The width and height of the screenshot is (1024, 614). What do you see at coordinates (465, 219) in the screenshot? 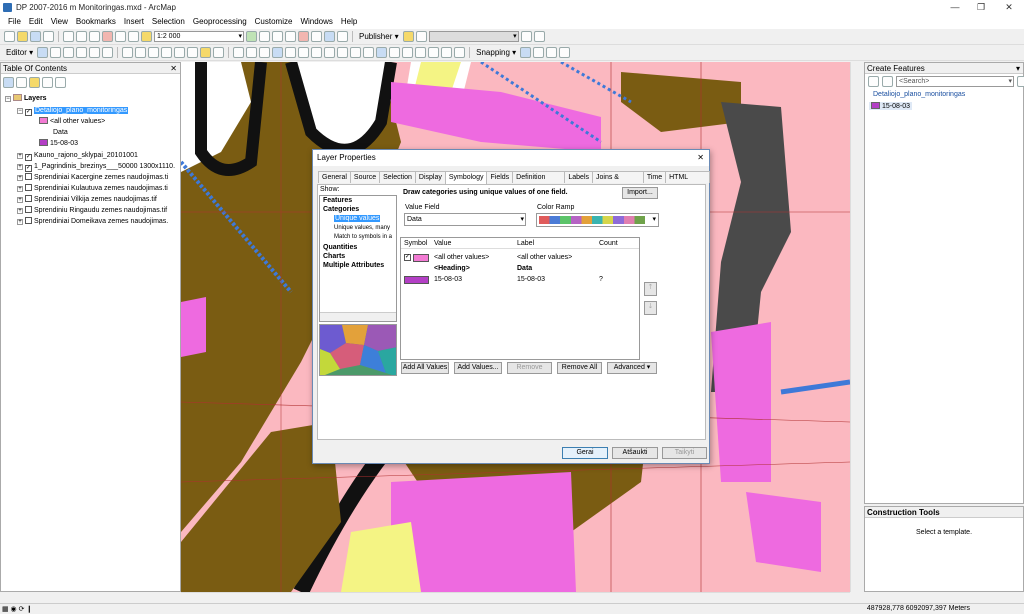
I see `value-field-select: Data` at bounding box center [465, 219].